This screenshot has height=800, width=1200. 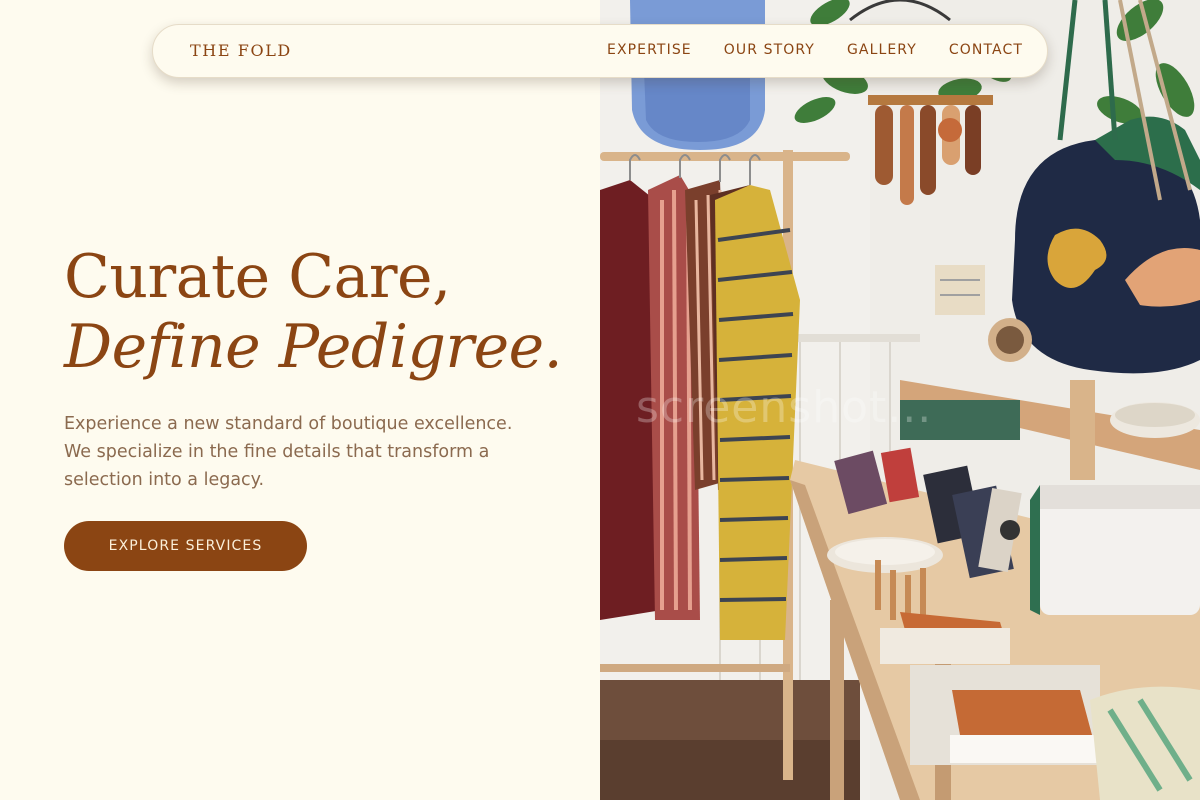 I want to click on nav-link-expertise: EXPERTISE, so click(x=649, y=50).